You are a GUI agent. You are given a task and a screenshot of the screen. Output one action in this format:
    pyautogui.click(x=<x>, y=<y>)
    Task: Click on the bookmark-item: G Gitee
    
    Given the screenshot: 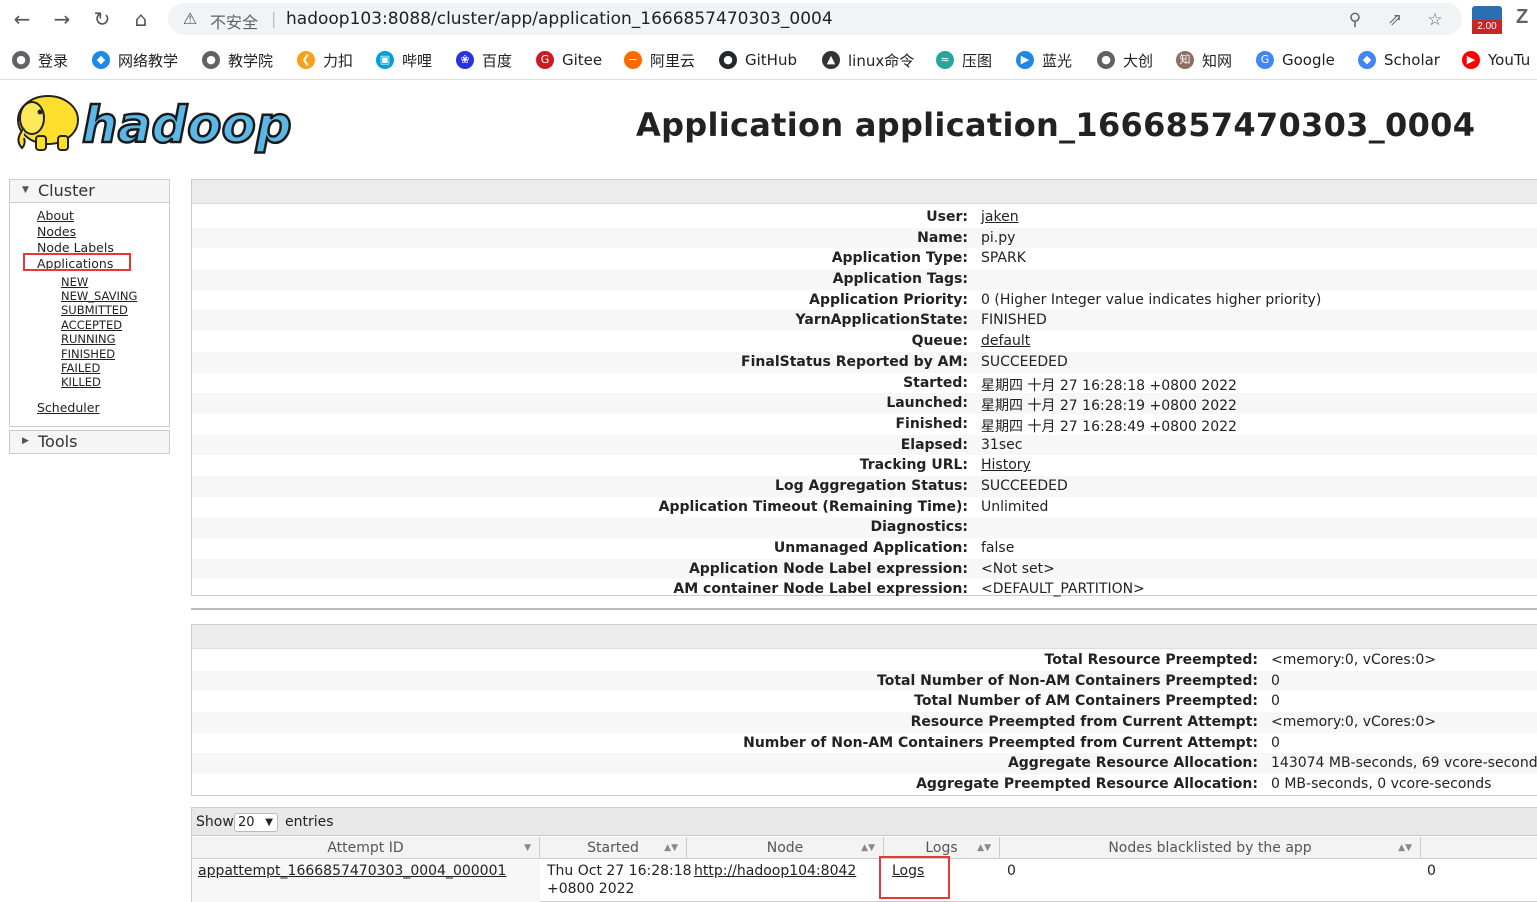 What is the action you would take?
    pyautogui.click(x=569, y=60)
    